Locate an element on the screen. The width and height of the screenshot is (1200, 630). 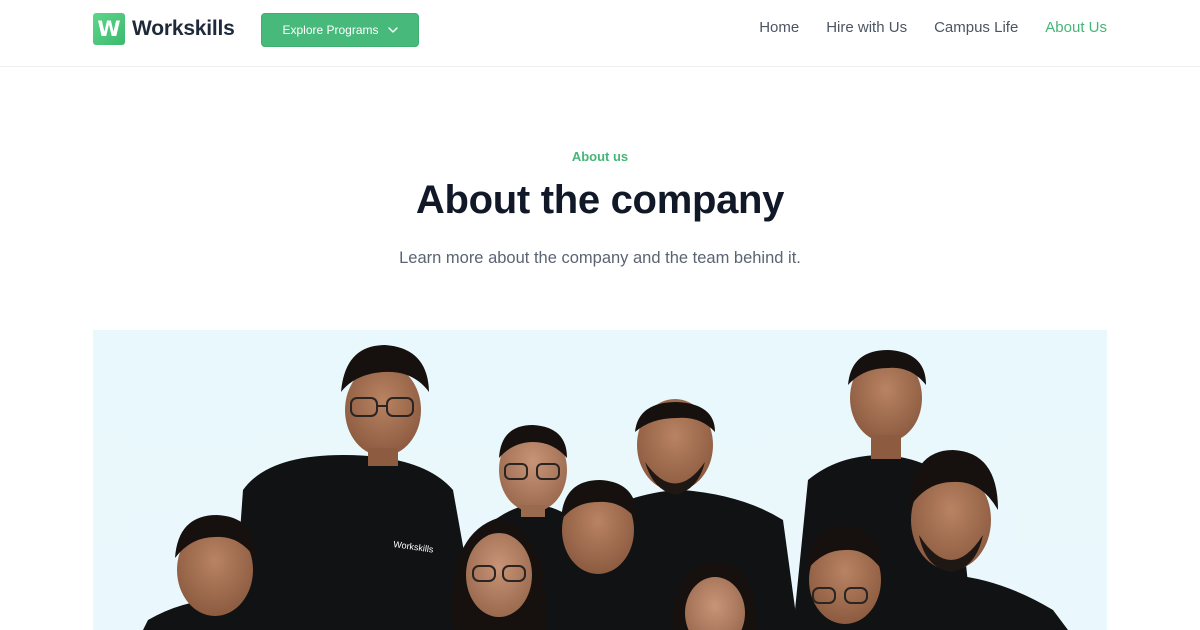
page-title: About the company is located at coordinates (600, 200).